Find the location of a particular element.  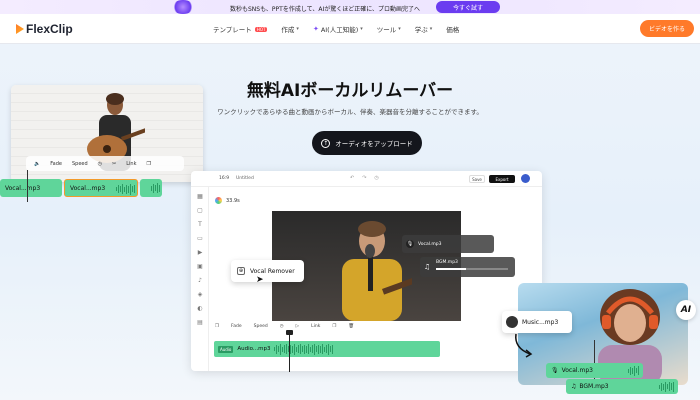

export-button: Export is located at coordinates (502, 179).